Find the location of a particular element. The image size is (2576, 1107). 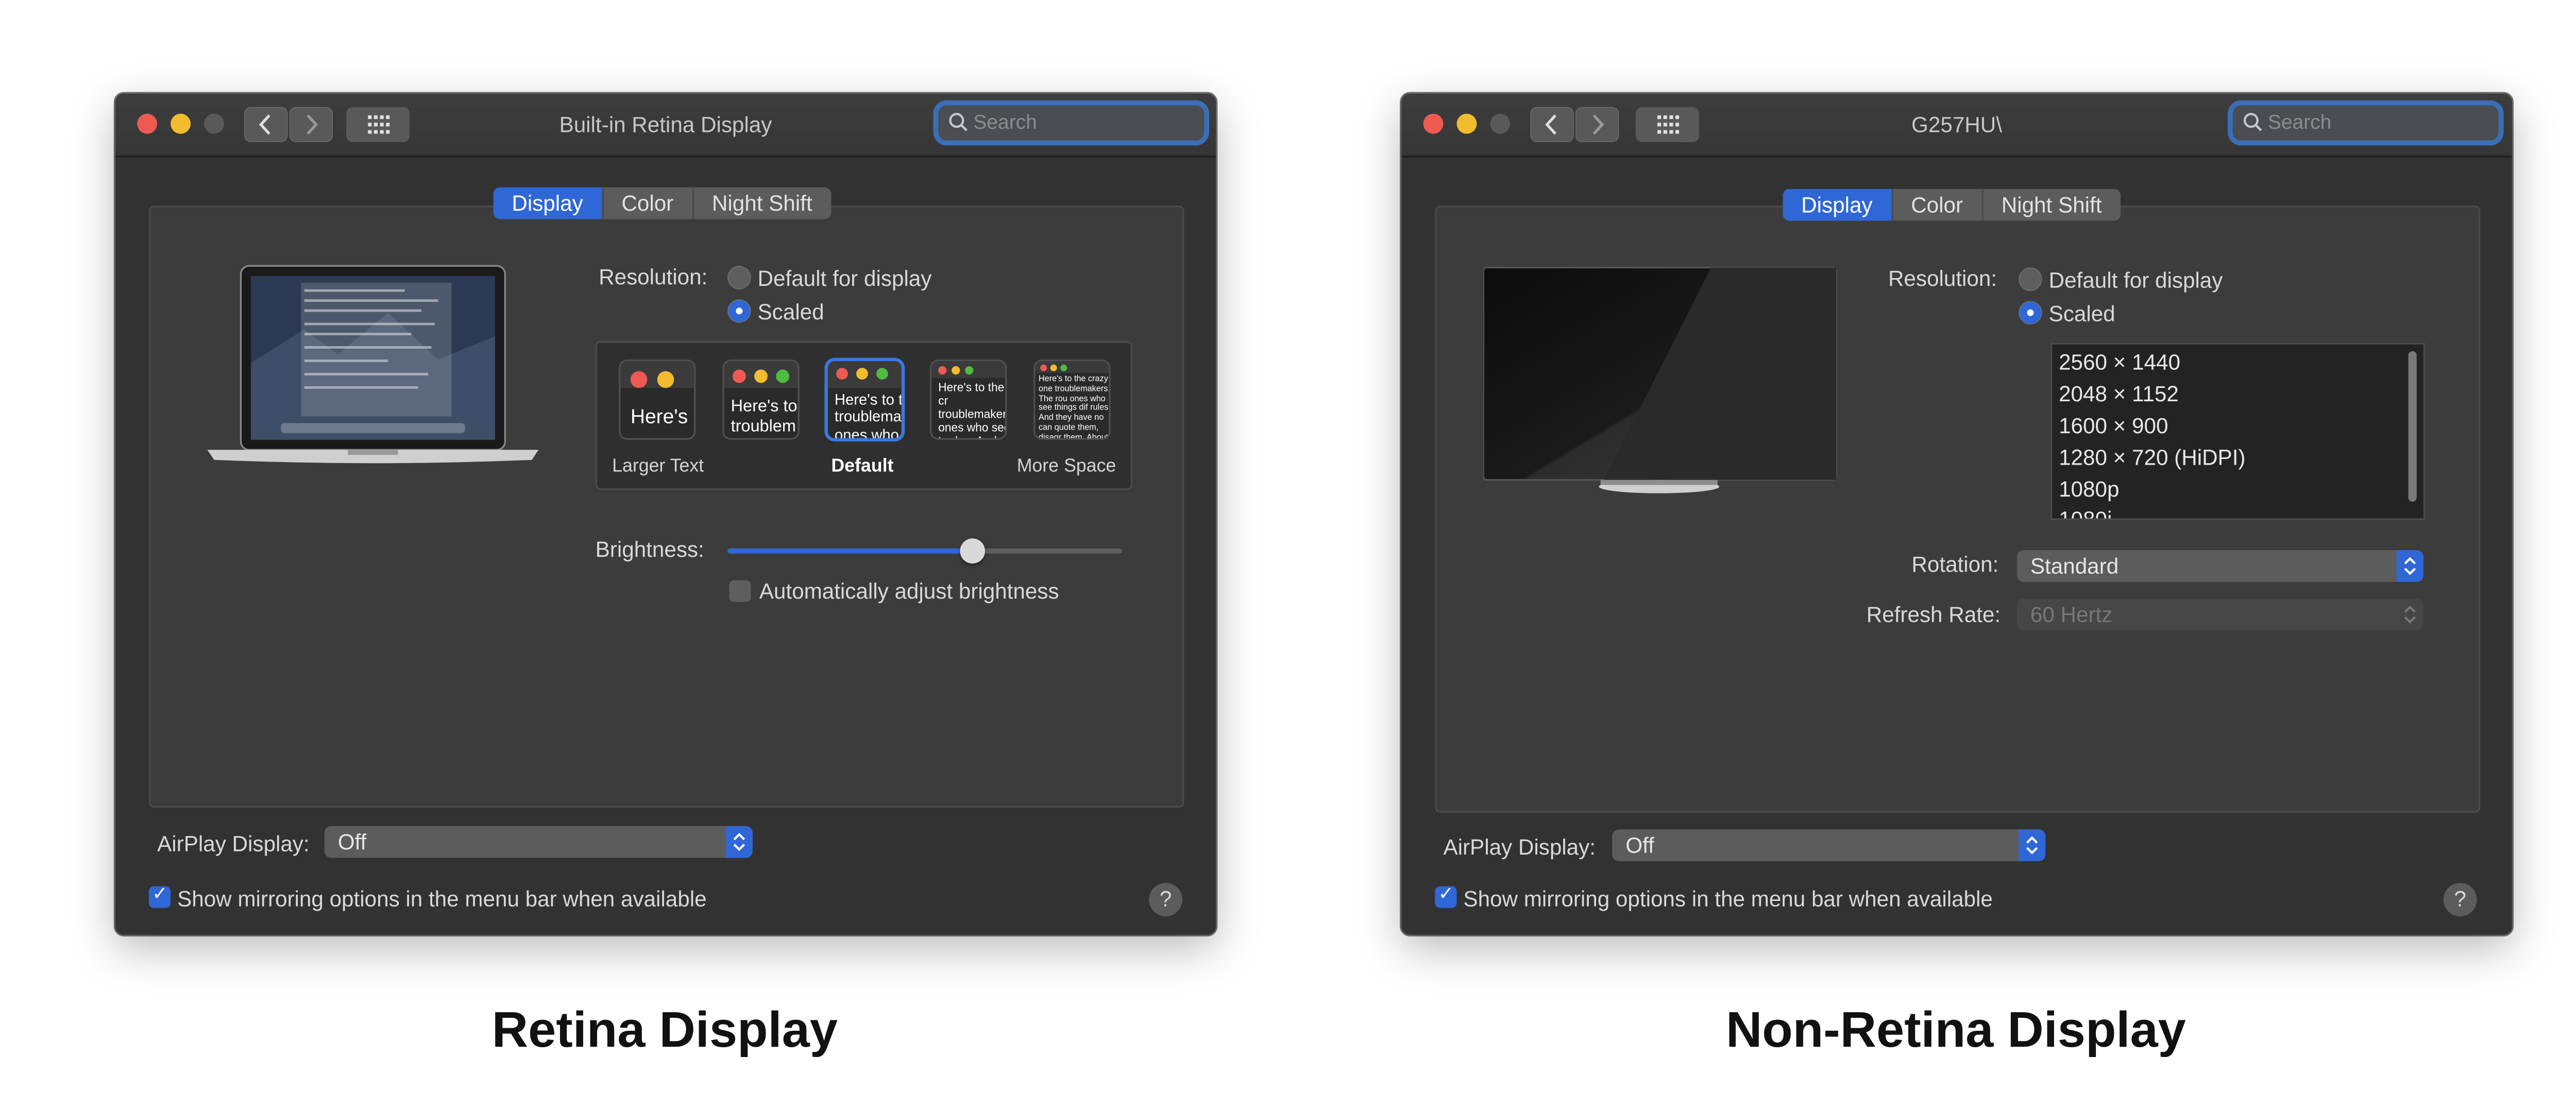

resolution-item: 2560 × 1440 is located at coordinates (2119, 361).